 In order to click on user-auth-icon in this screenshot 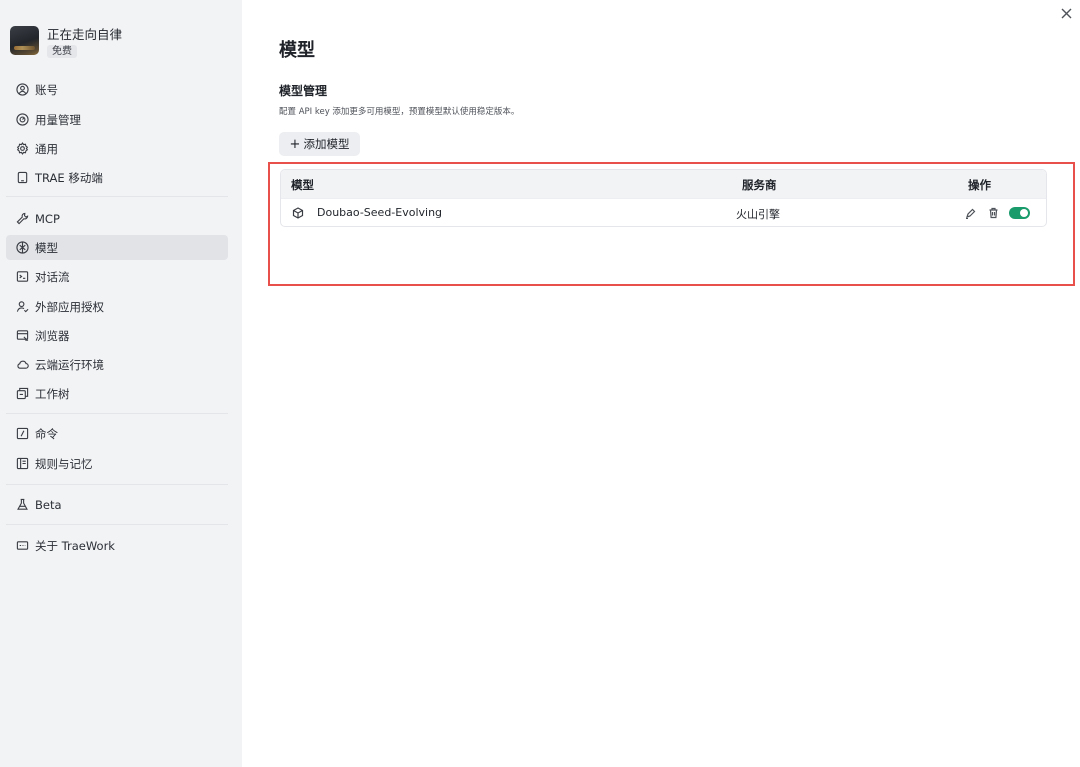, I will do `click(22, 307)`.